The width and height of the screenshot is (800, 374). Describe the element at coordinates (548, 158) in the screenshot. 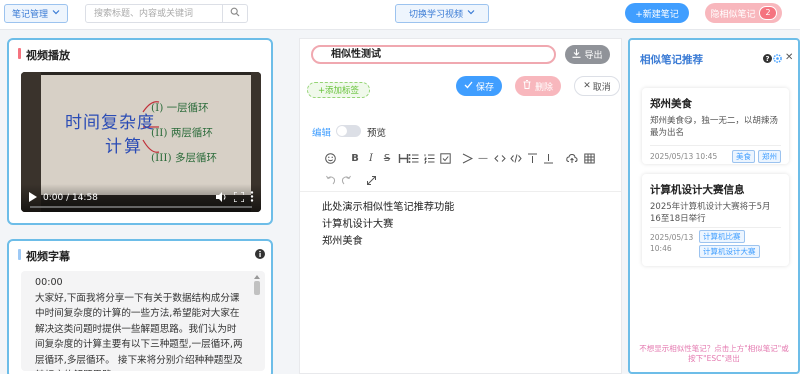

I see `align-bottom-icon` at that location.